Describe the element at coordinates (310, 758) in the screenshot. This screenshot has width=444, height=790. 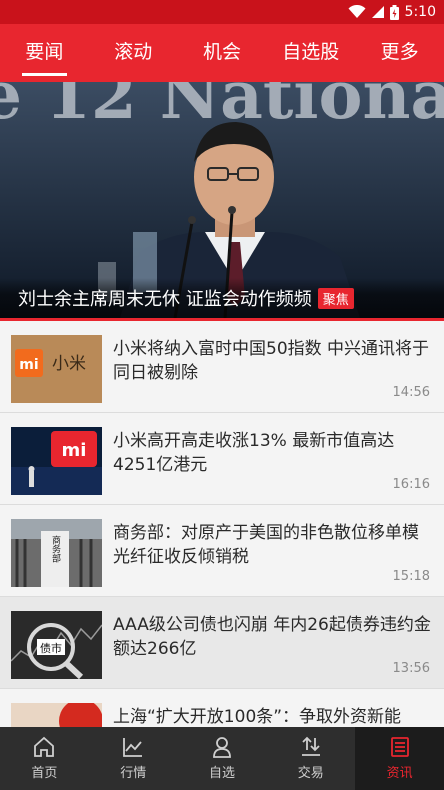
I see `bottom-nav-trade: 交易` at that location.